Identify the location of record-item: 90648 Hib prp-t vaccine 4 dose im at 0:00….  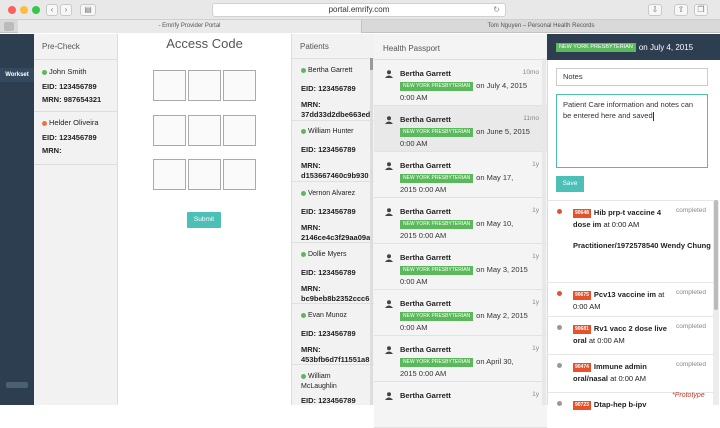
(630, 241).